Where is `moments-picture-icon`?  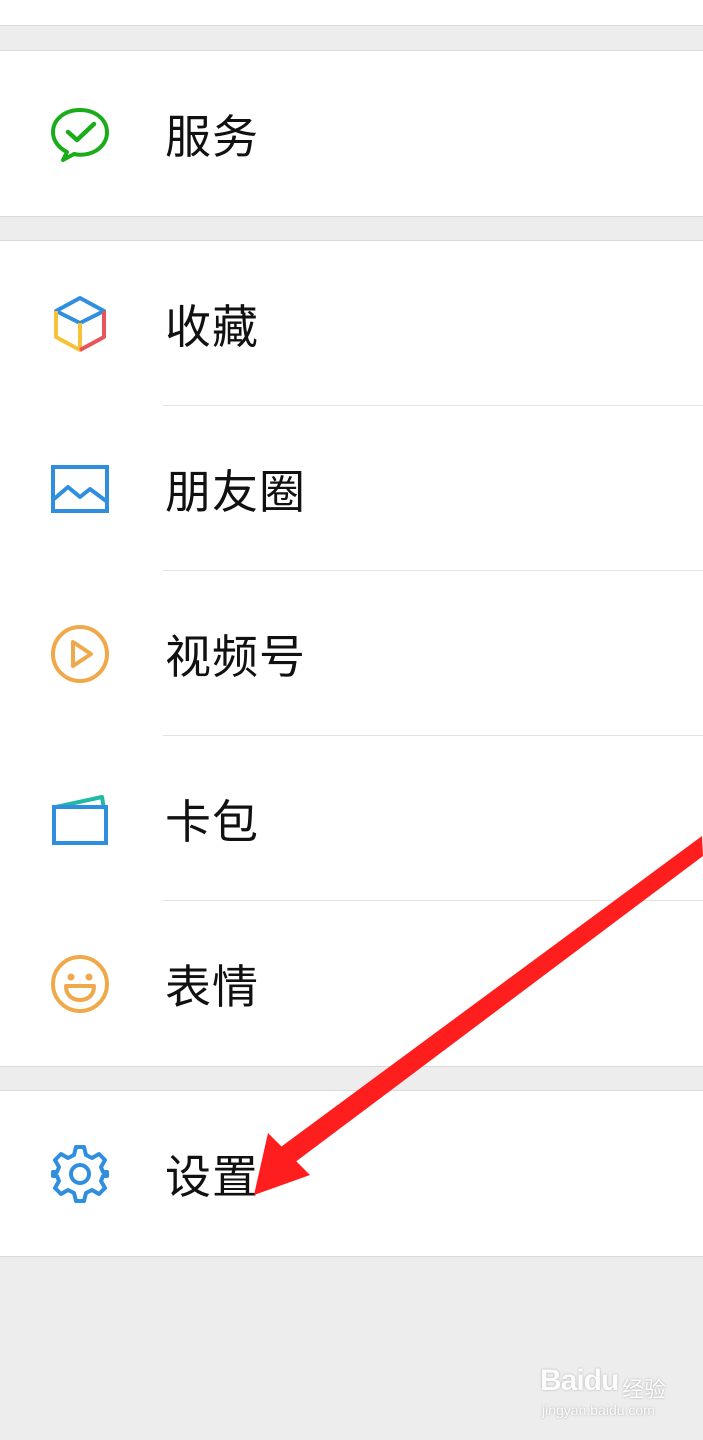
moments-picture-icon is located at coordinates (80, 489).